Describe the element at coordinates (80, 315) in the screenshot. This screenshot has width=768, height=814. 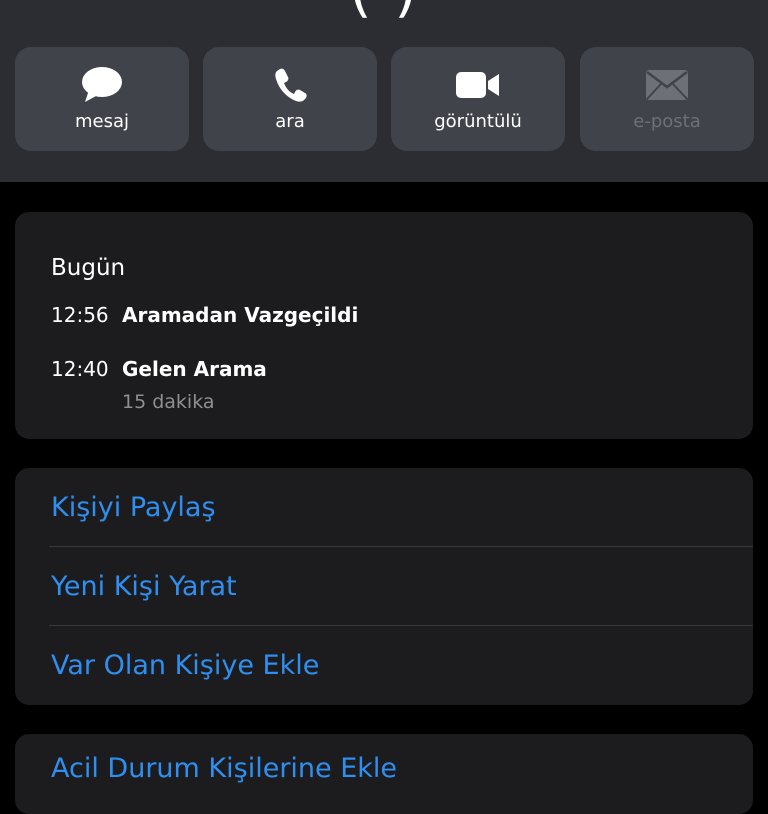
I see `call-time: 12:56` at that location.